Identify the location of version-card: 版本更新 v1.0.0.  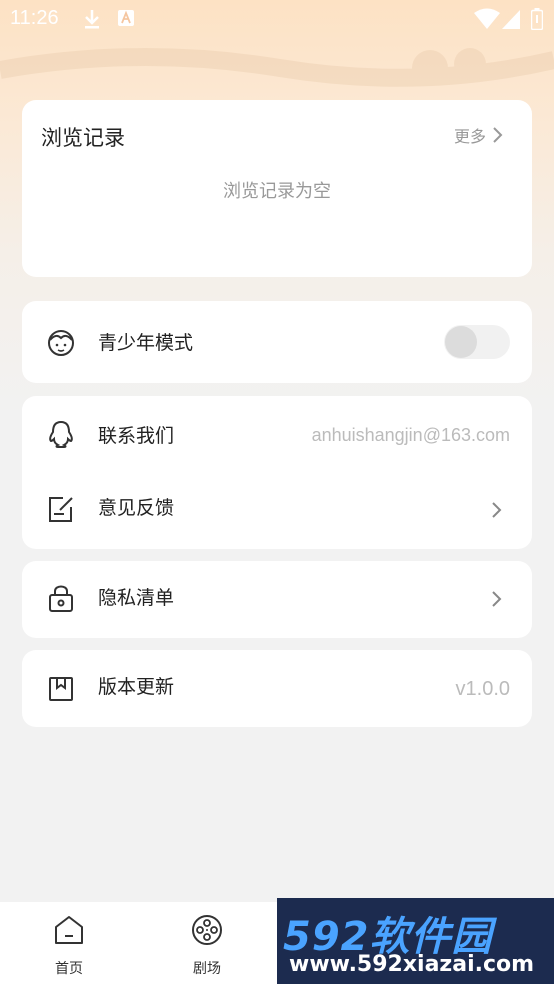
(277, 688).